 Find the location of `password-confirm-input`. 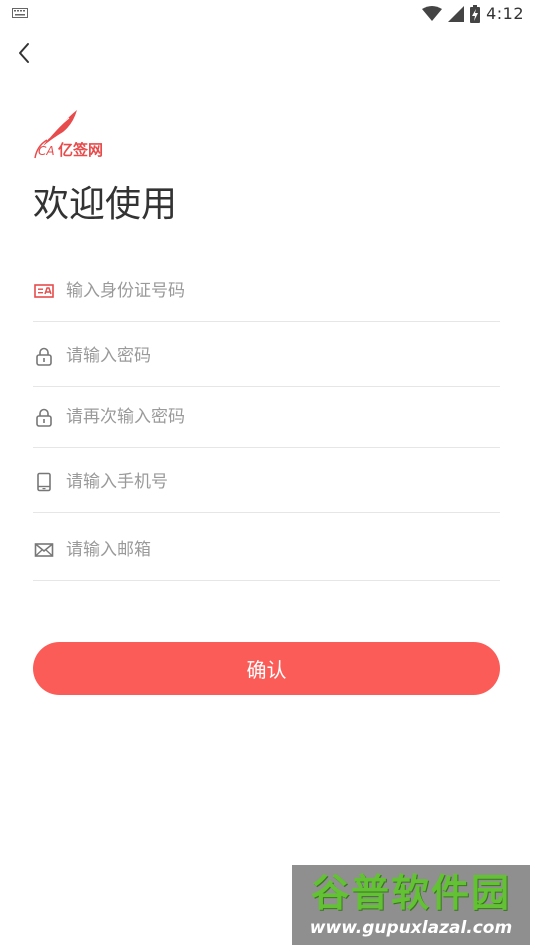

password-confirm-input is located at coordinates (283, 417).